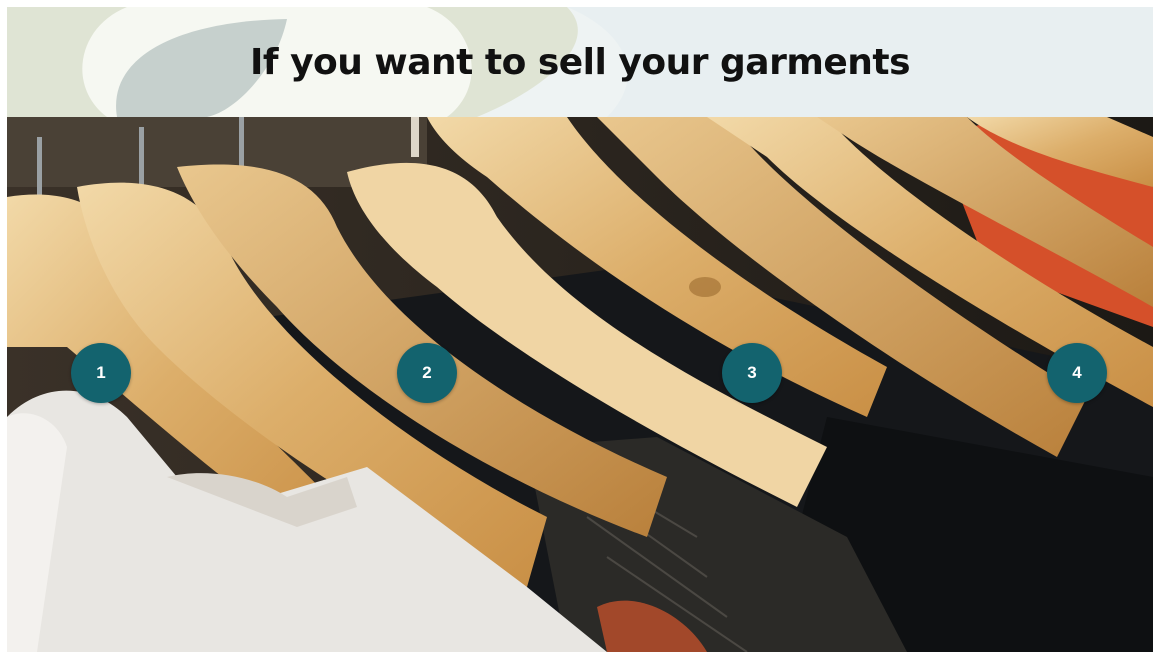  I want to click on slide-title: If you want to sell your garments, so click(580, 62).